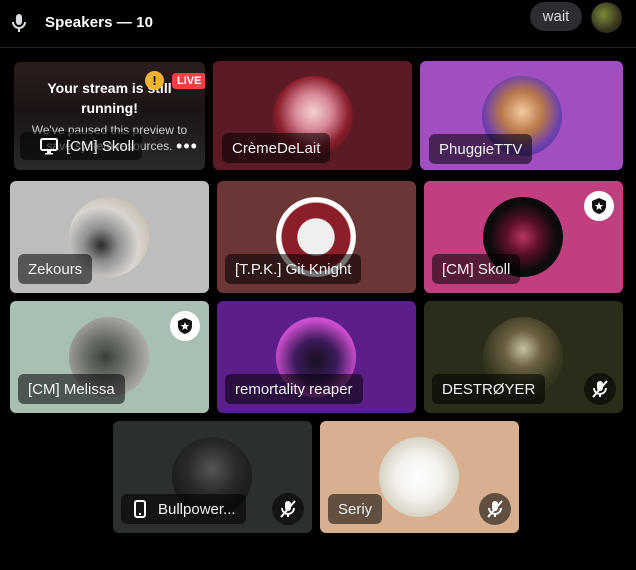 The height and width of the screenshot is (570, 636). Describe the element at coordinates (99, 22) in the screenshot. I see `speakers-count-title: Speakers — 10` at that location.